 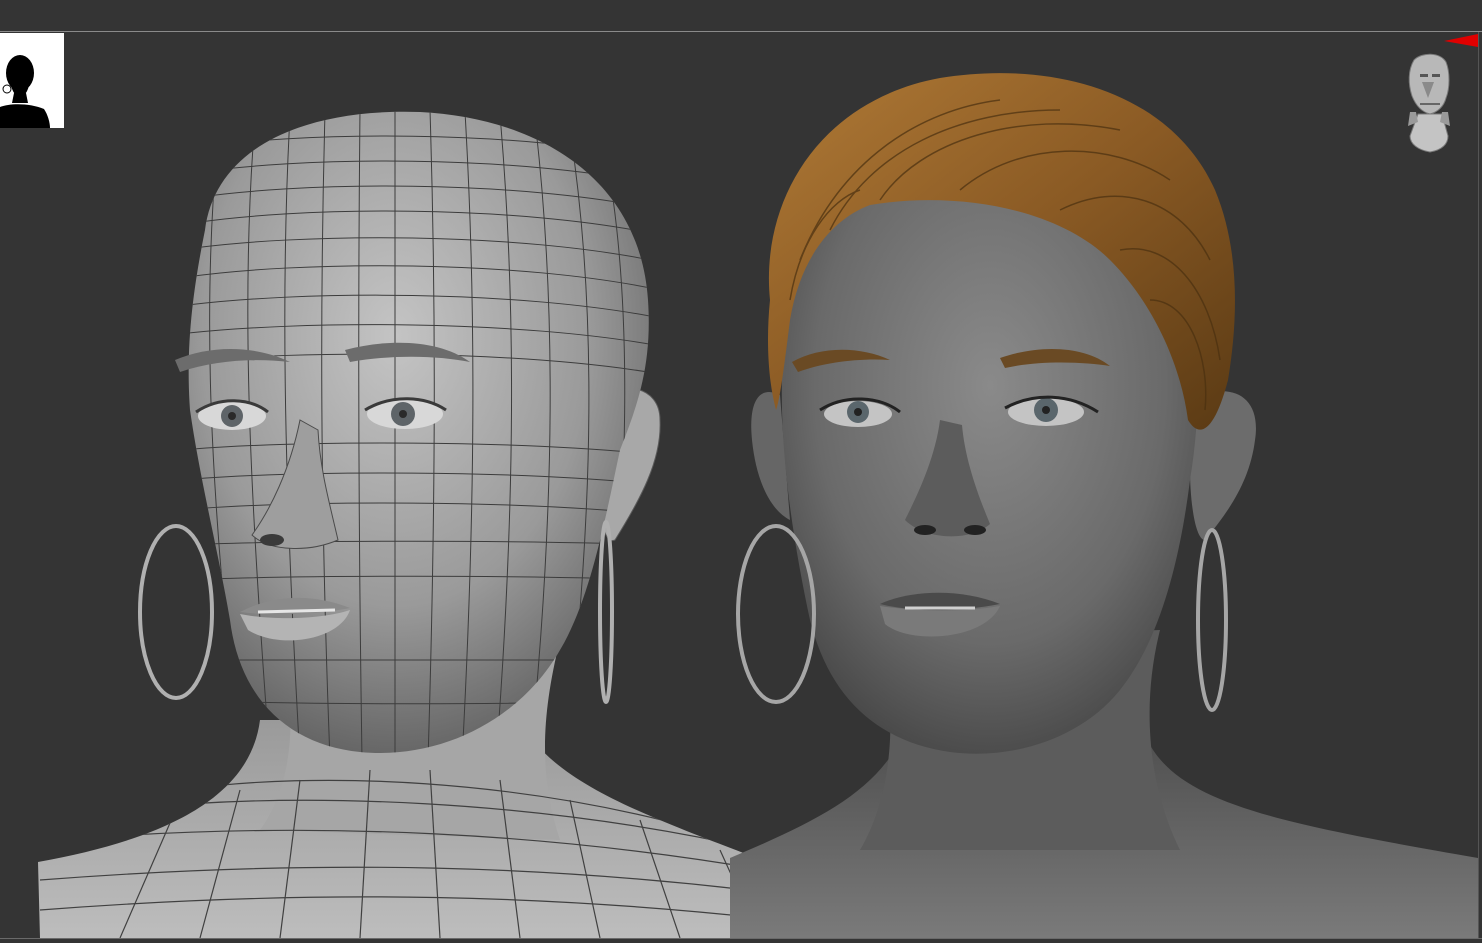 What do you see at coordinates (741, 938) in the screenshot?
I see `viewport-bottom-border` at bounding box center [741, 938].